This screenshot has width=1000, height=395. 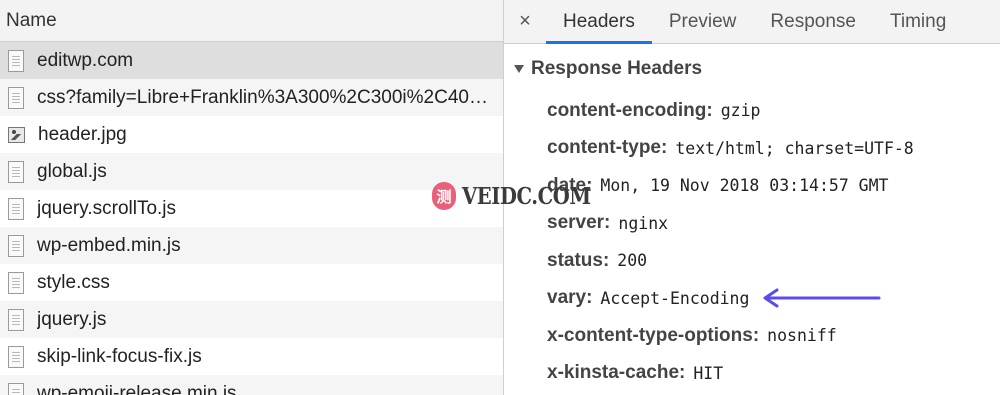 I want to click on header-row: content-type: text/html; charset=UTF-8, so click(x=752, y=149).